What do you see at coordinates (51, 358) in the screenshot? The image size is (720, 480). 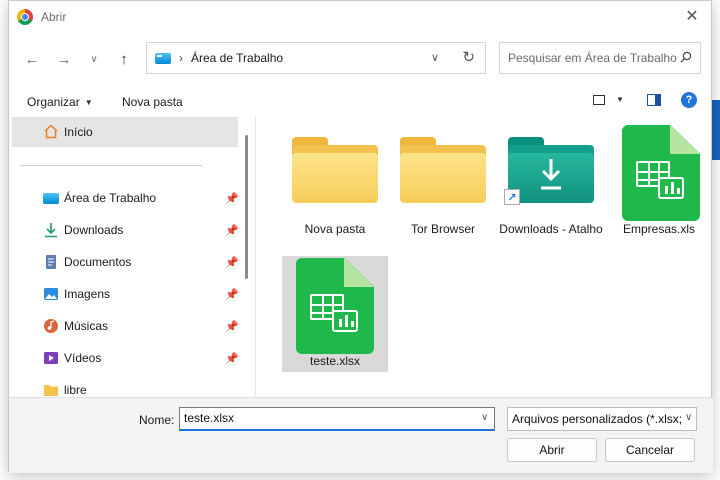 I see `video-icon` at bounding box center [51, 358].